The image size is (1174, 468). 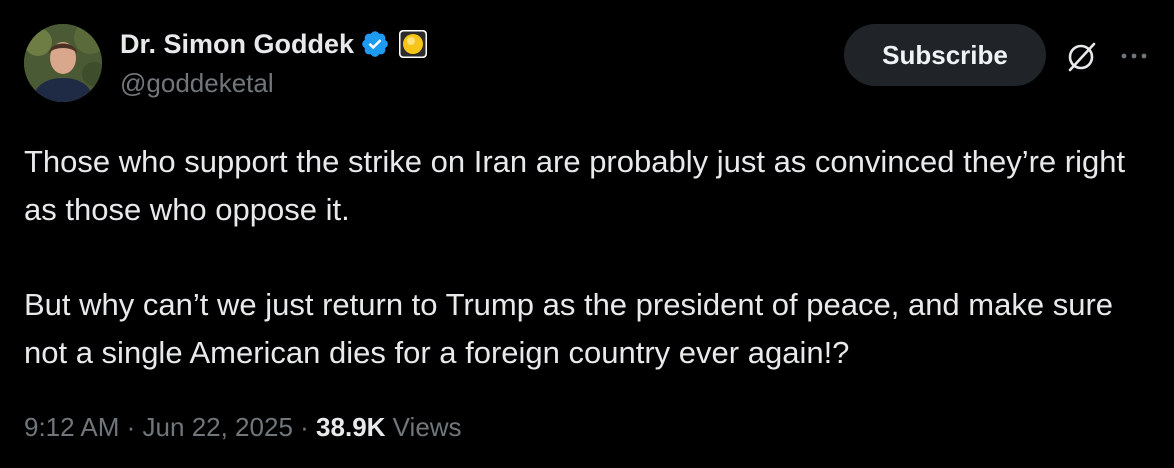 What do you see at coordinates (237, 44) in the screenshot?
I see `author-display-name: Dr. Simon Goddek` at bounding box center [237, 44].